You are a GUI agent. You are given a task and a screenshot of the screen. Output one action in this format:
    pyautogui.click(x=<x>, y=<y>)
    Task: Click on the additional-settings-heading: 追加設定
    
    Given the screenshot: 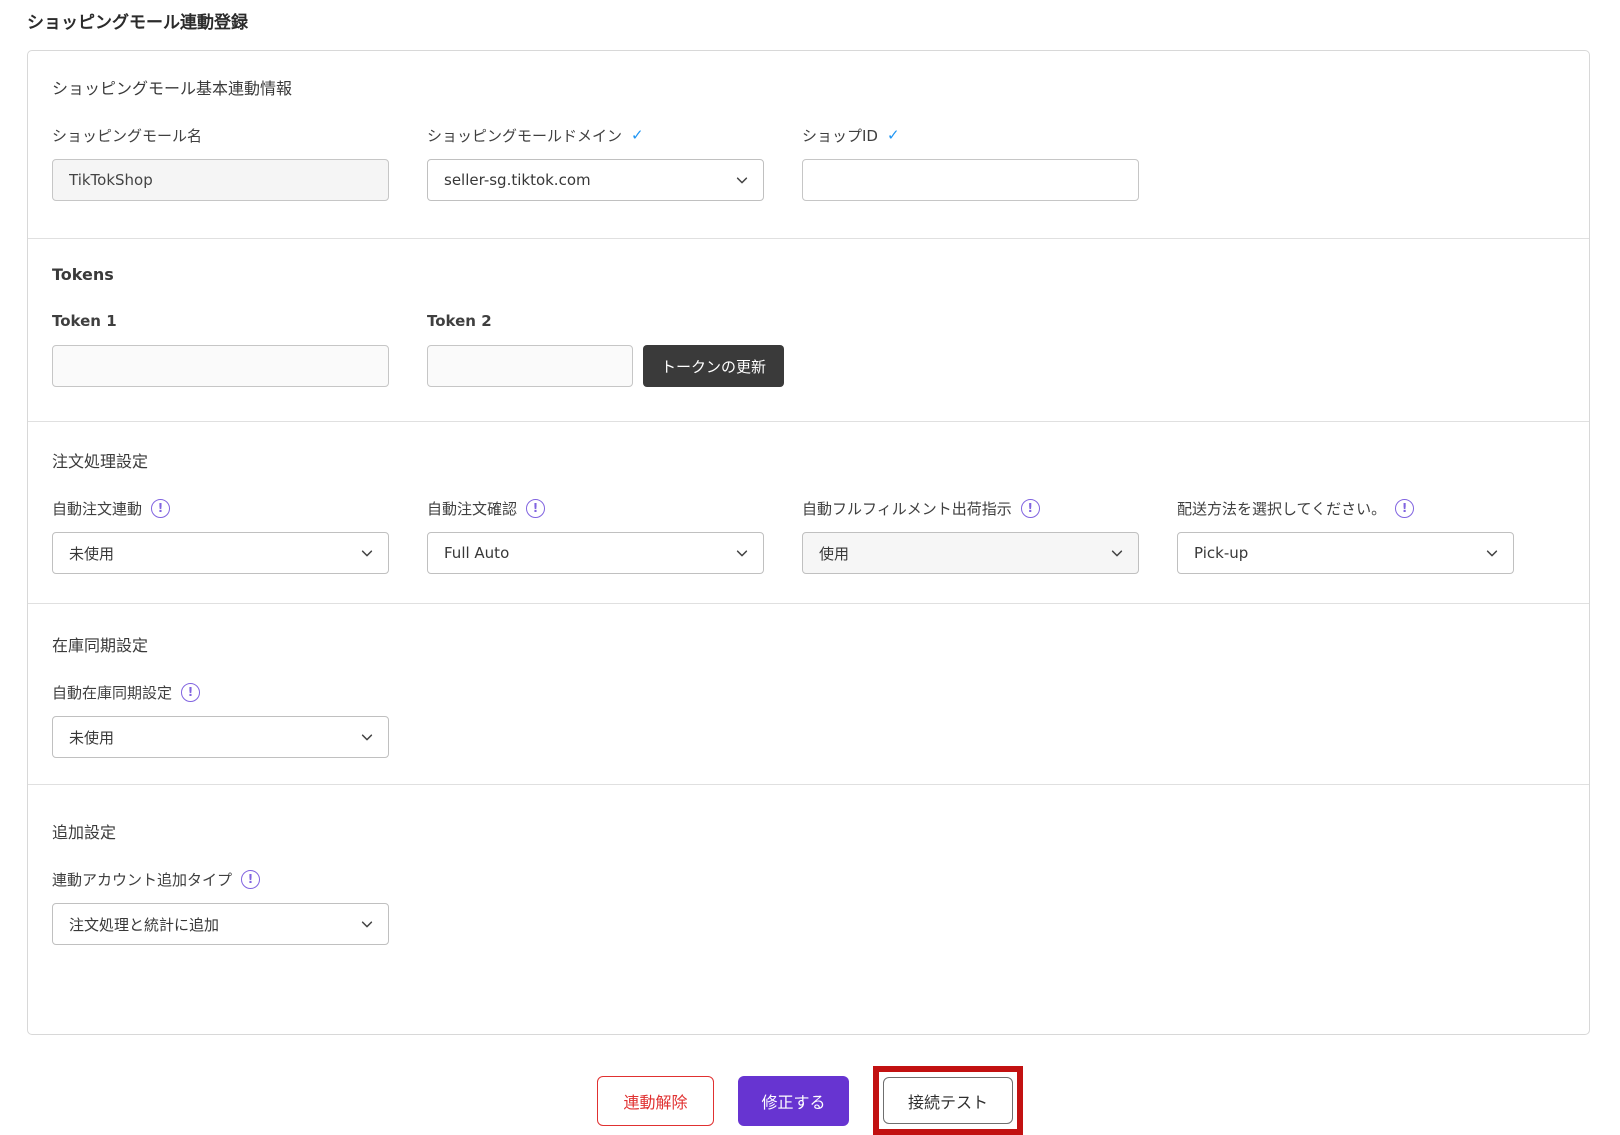 What is the action you would take?
    pyautogui.click(x=84, y=832)
    